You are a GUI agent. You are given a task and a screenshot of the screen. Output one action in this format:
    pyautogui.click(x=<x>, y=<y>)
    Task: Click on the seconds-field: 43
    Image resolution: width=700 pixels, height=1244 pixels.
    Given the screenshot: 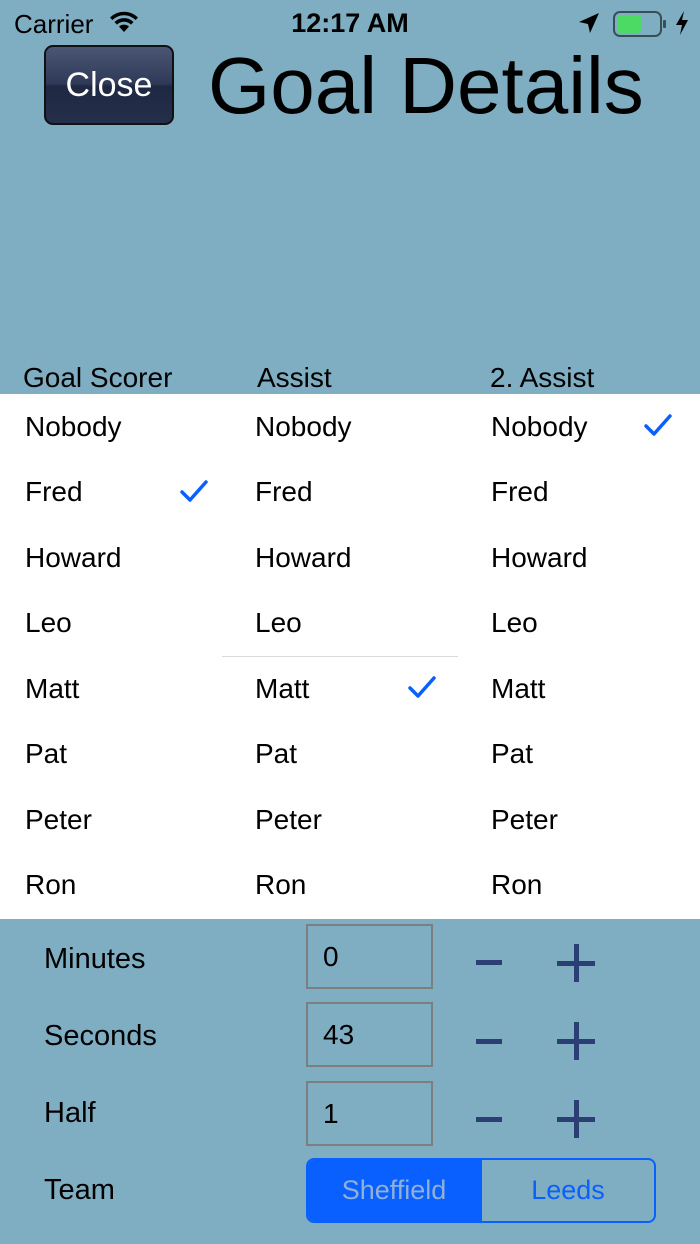 What is the action you would take?
    pyautogui.click(x=369, y=1034)
    